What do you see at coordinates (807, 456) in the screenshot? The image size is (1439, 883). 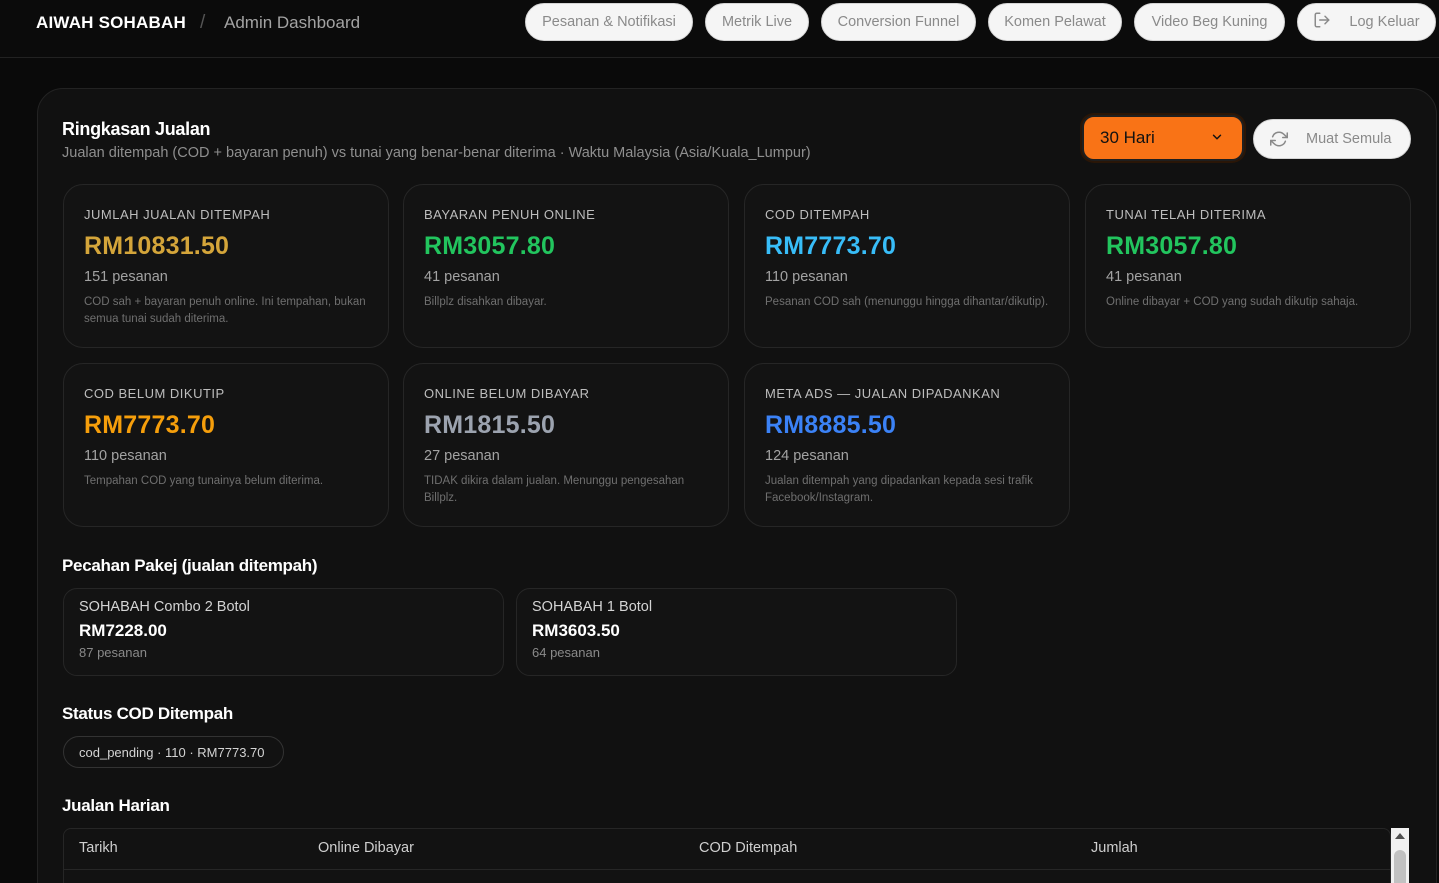 I see `stat-count: 124 pesanan` at bounding box center [807, 456].